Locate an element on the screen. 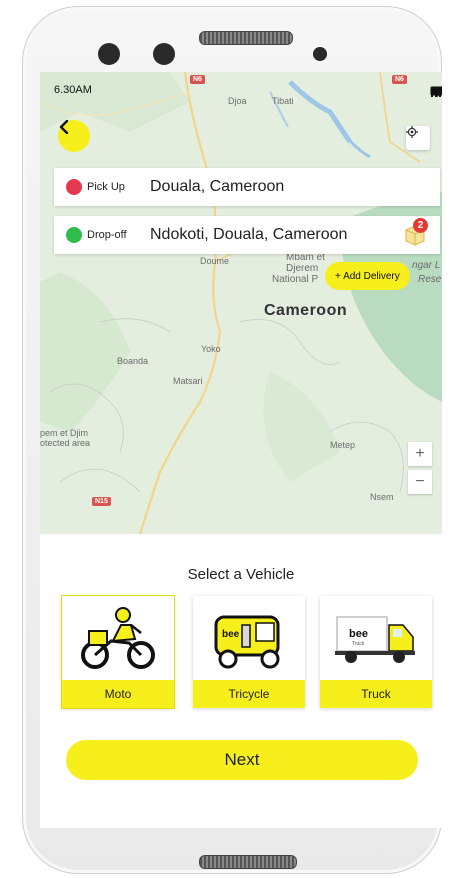  dropoff-field: Drop-off Ndokoti, Douala, Cameroon 2 is located at coordinates (247, 235).